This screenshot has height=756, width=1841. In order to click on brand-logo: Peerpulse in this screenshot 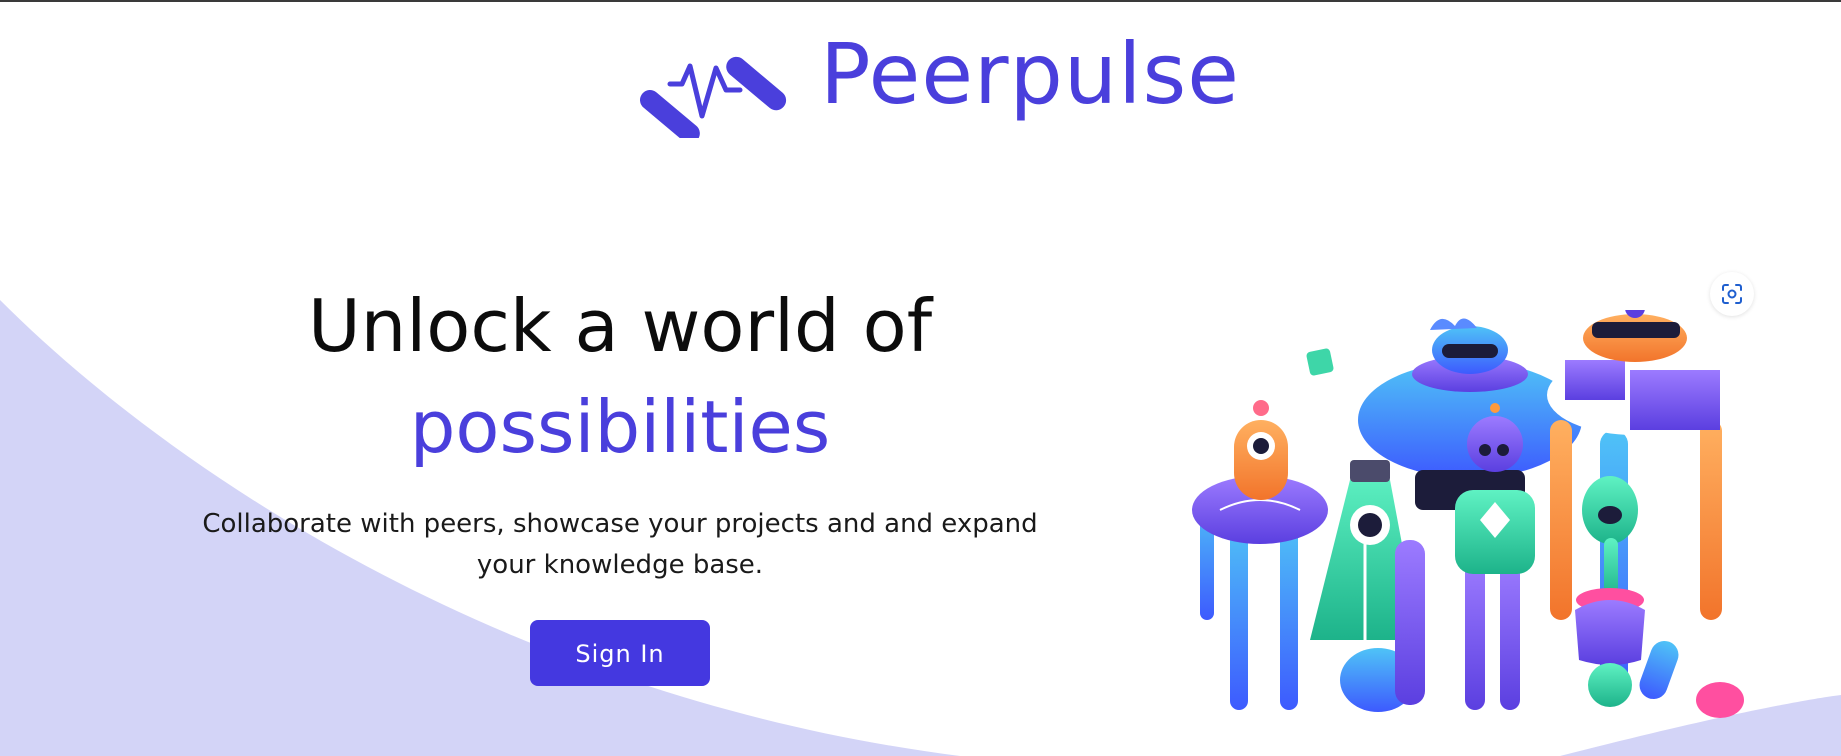, I will do `click(940, 81)`.